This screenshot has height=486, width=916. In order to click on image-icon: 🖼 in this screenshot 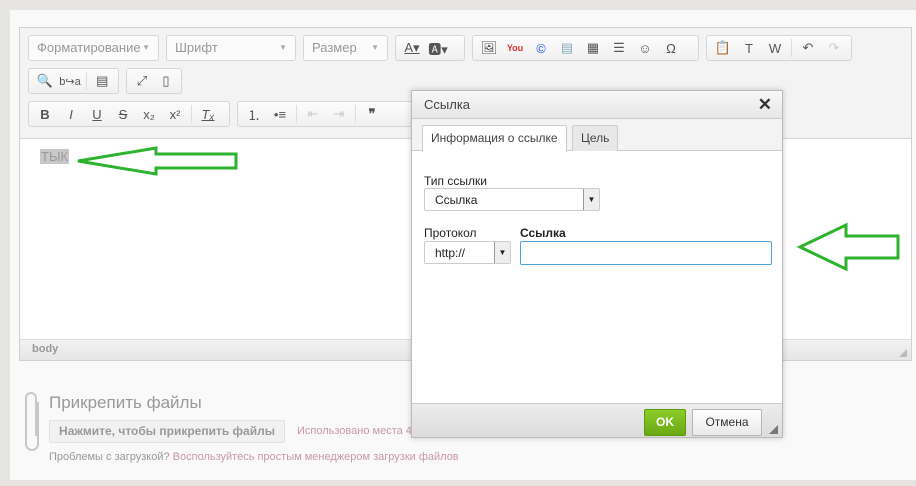, I will do `click(489, 48)`.